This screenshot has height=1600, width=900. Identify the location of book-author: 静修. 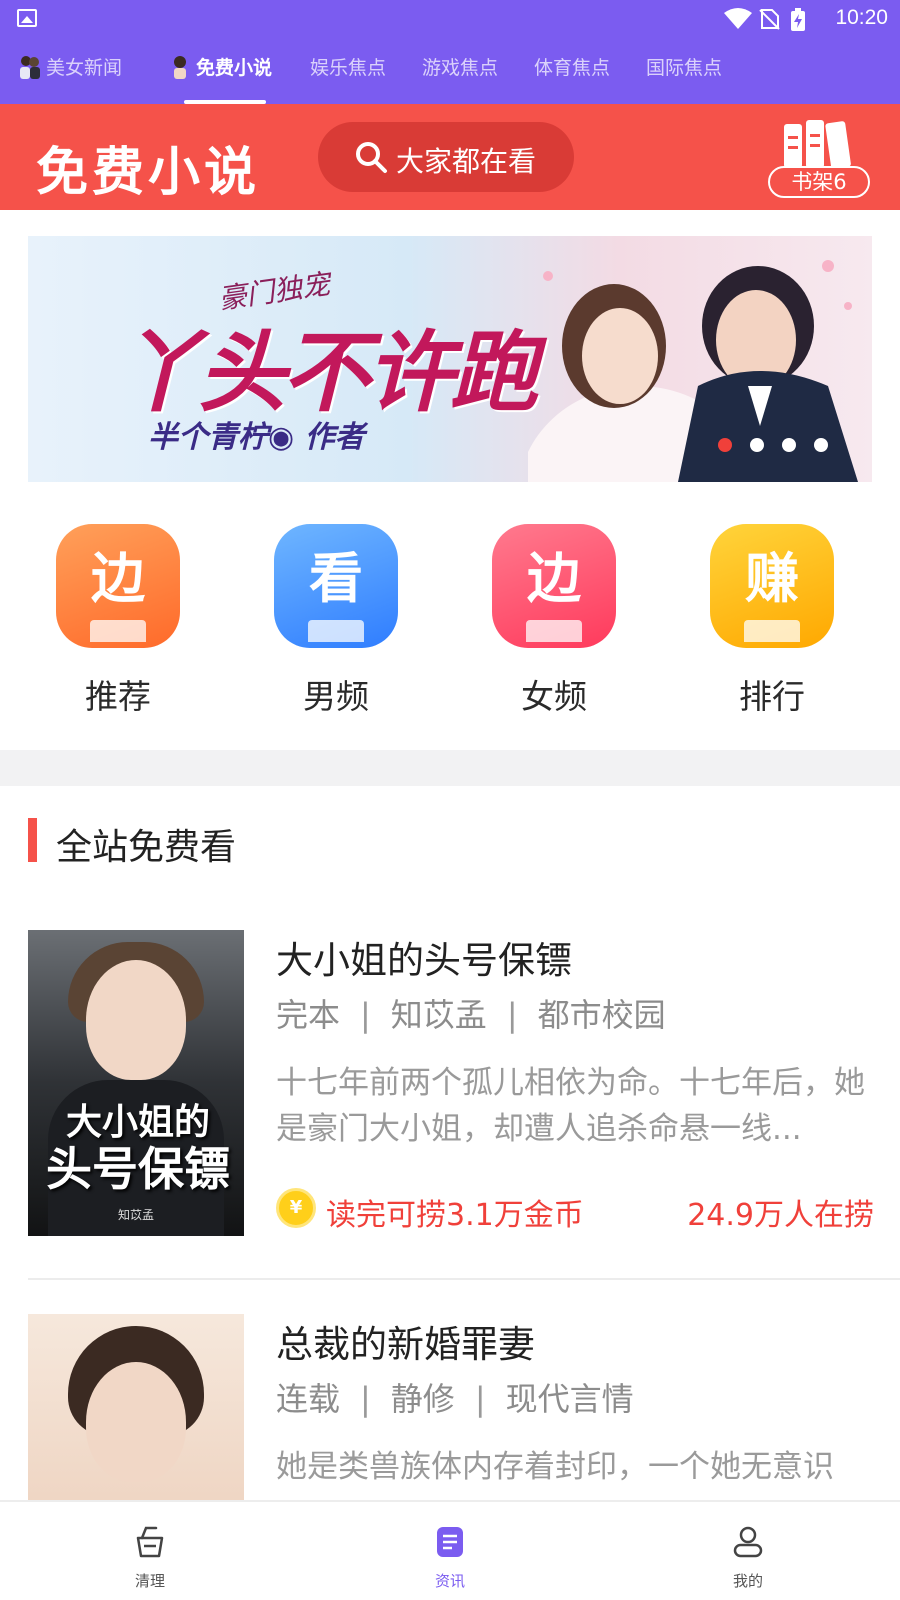
(422, 1399).